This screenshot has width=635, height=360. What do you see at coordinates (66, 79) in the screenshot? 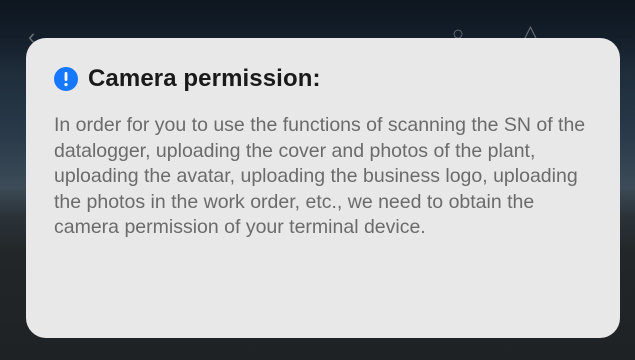
I see `info-icon` at bounding box center [66, 79].